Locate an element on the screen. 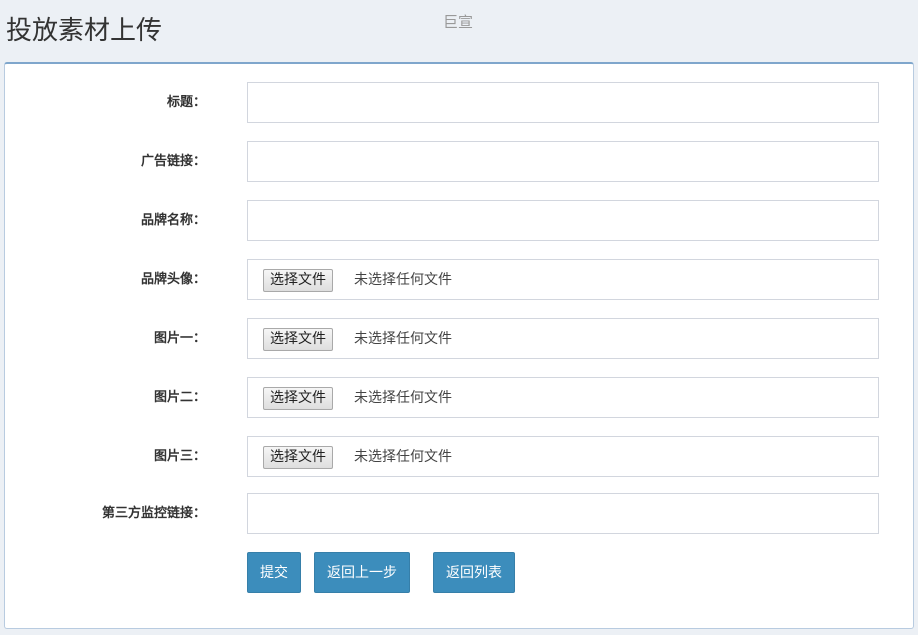 Image resolution: width=918 pixels, height=635 pixels. form-row-tracking-link: 第三方监控链接： is located at coordinates (459, 513).